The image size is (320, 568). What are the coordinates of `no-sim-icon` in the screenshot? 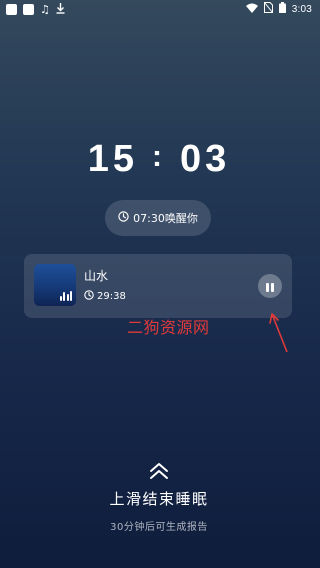 It's located at (268, 8).